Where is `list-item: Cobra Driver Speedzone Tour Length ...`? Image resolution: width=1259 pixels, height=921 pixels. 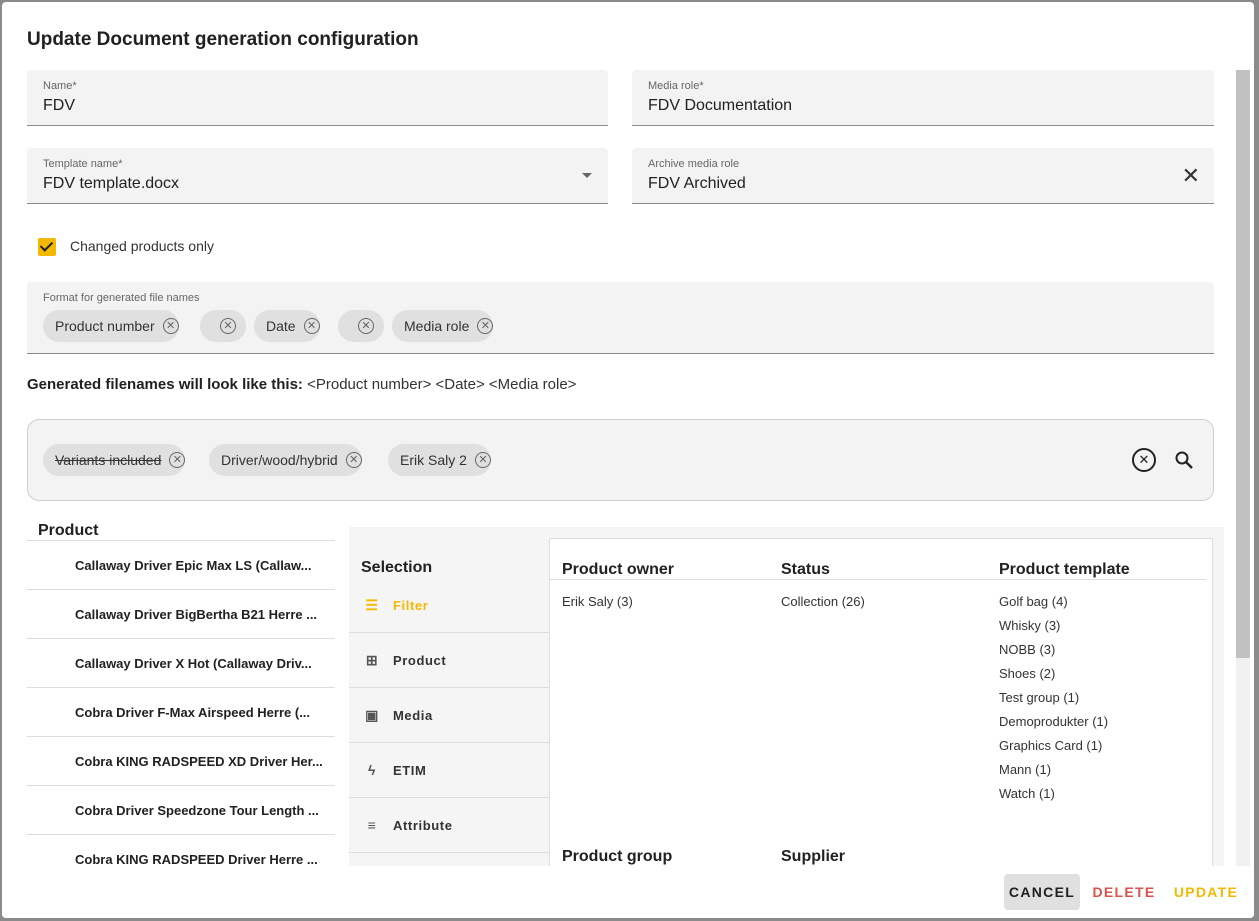
list-item: Cobra Driver Speedzone Tour Length ... is located at coordinates (181, 809).